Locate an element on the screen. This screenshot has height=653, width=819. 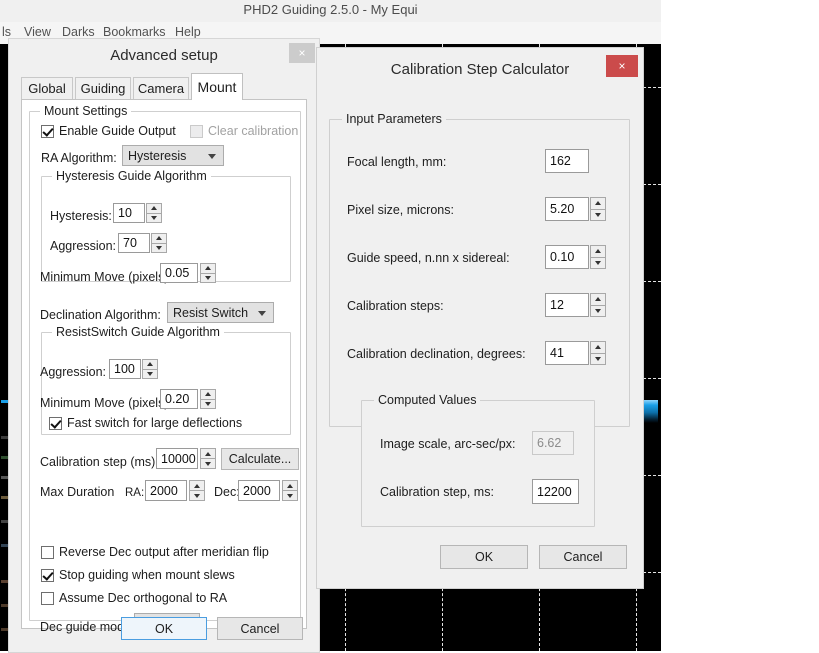
phd2-title-bar: PHD2 Guiding 2.5.0 - My Equi is located at coordinates (330, 11).